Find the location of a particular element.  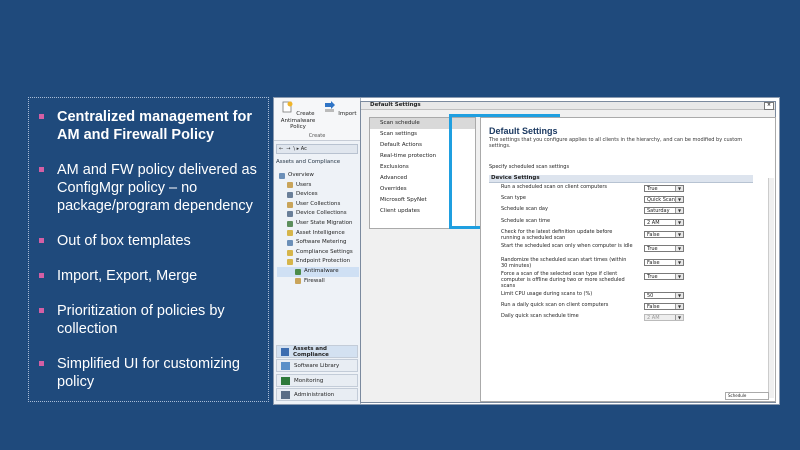

import-arrow-icon is located at coordinates (330, 106).